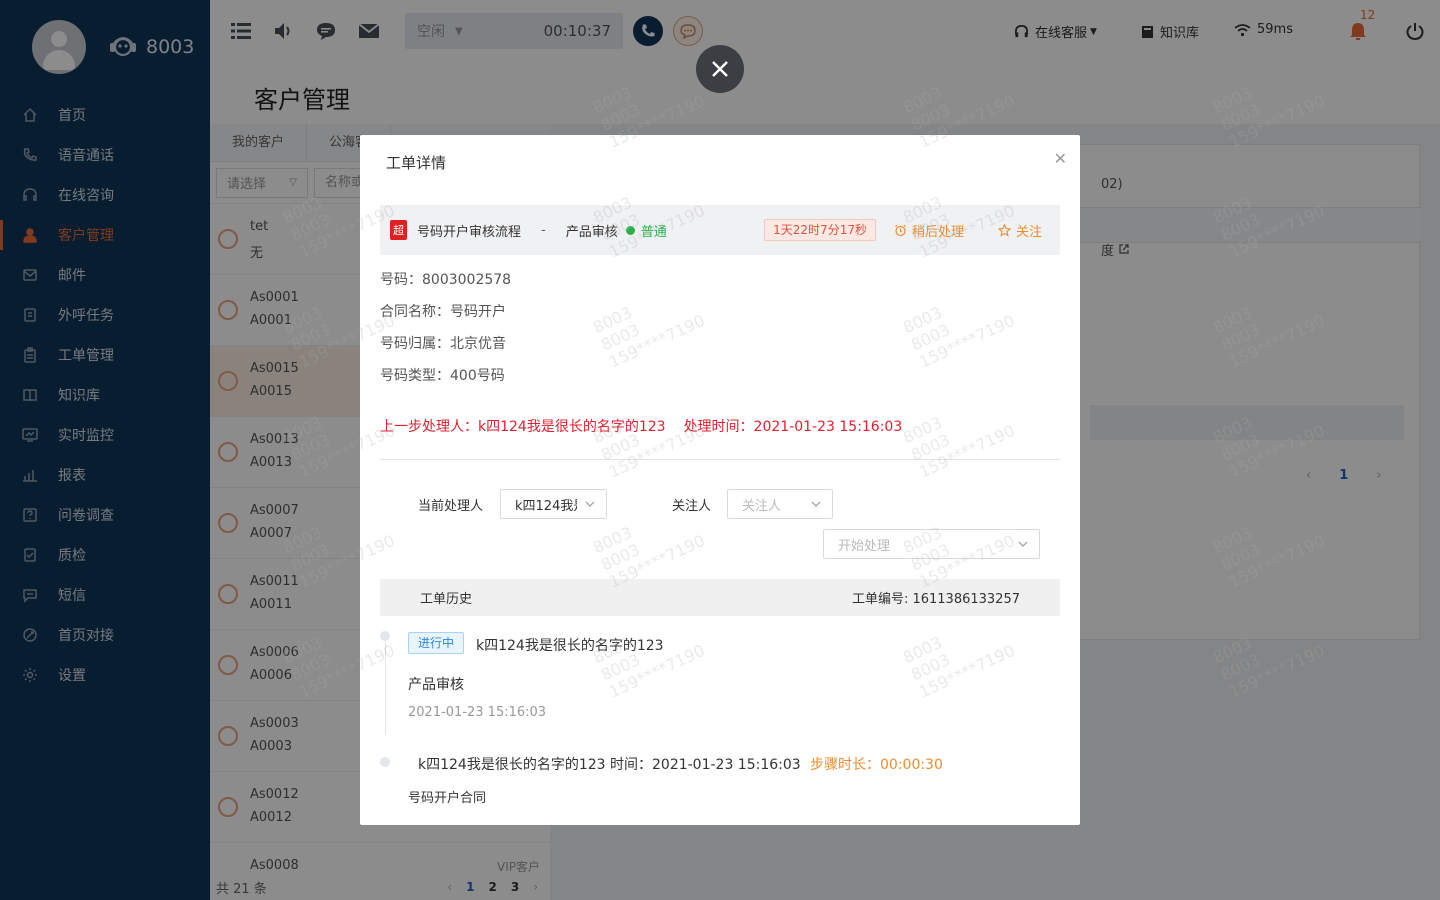  I want to click on modal-title: 工单详情, so click(416, 163).